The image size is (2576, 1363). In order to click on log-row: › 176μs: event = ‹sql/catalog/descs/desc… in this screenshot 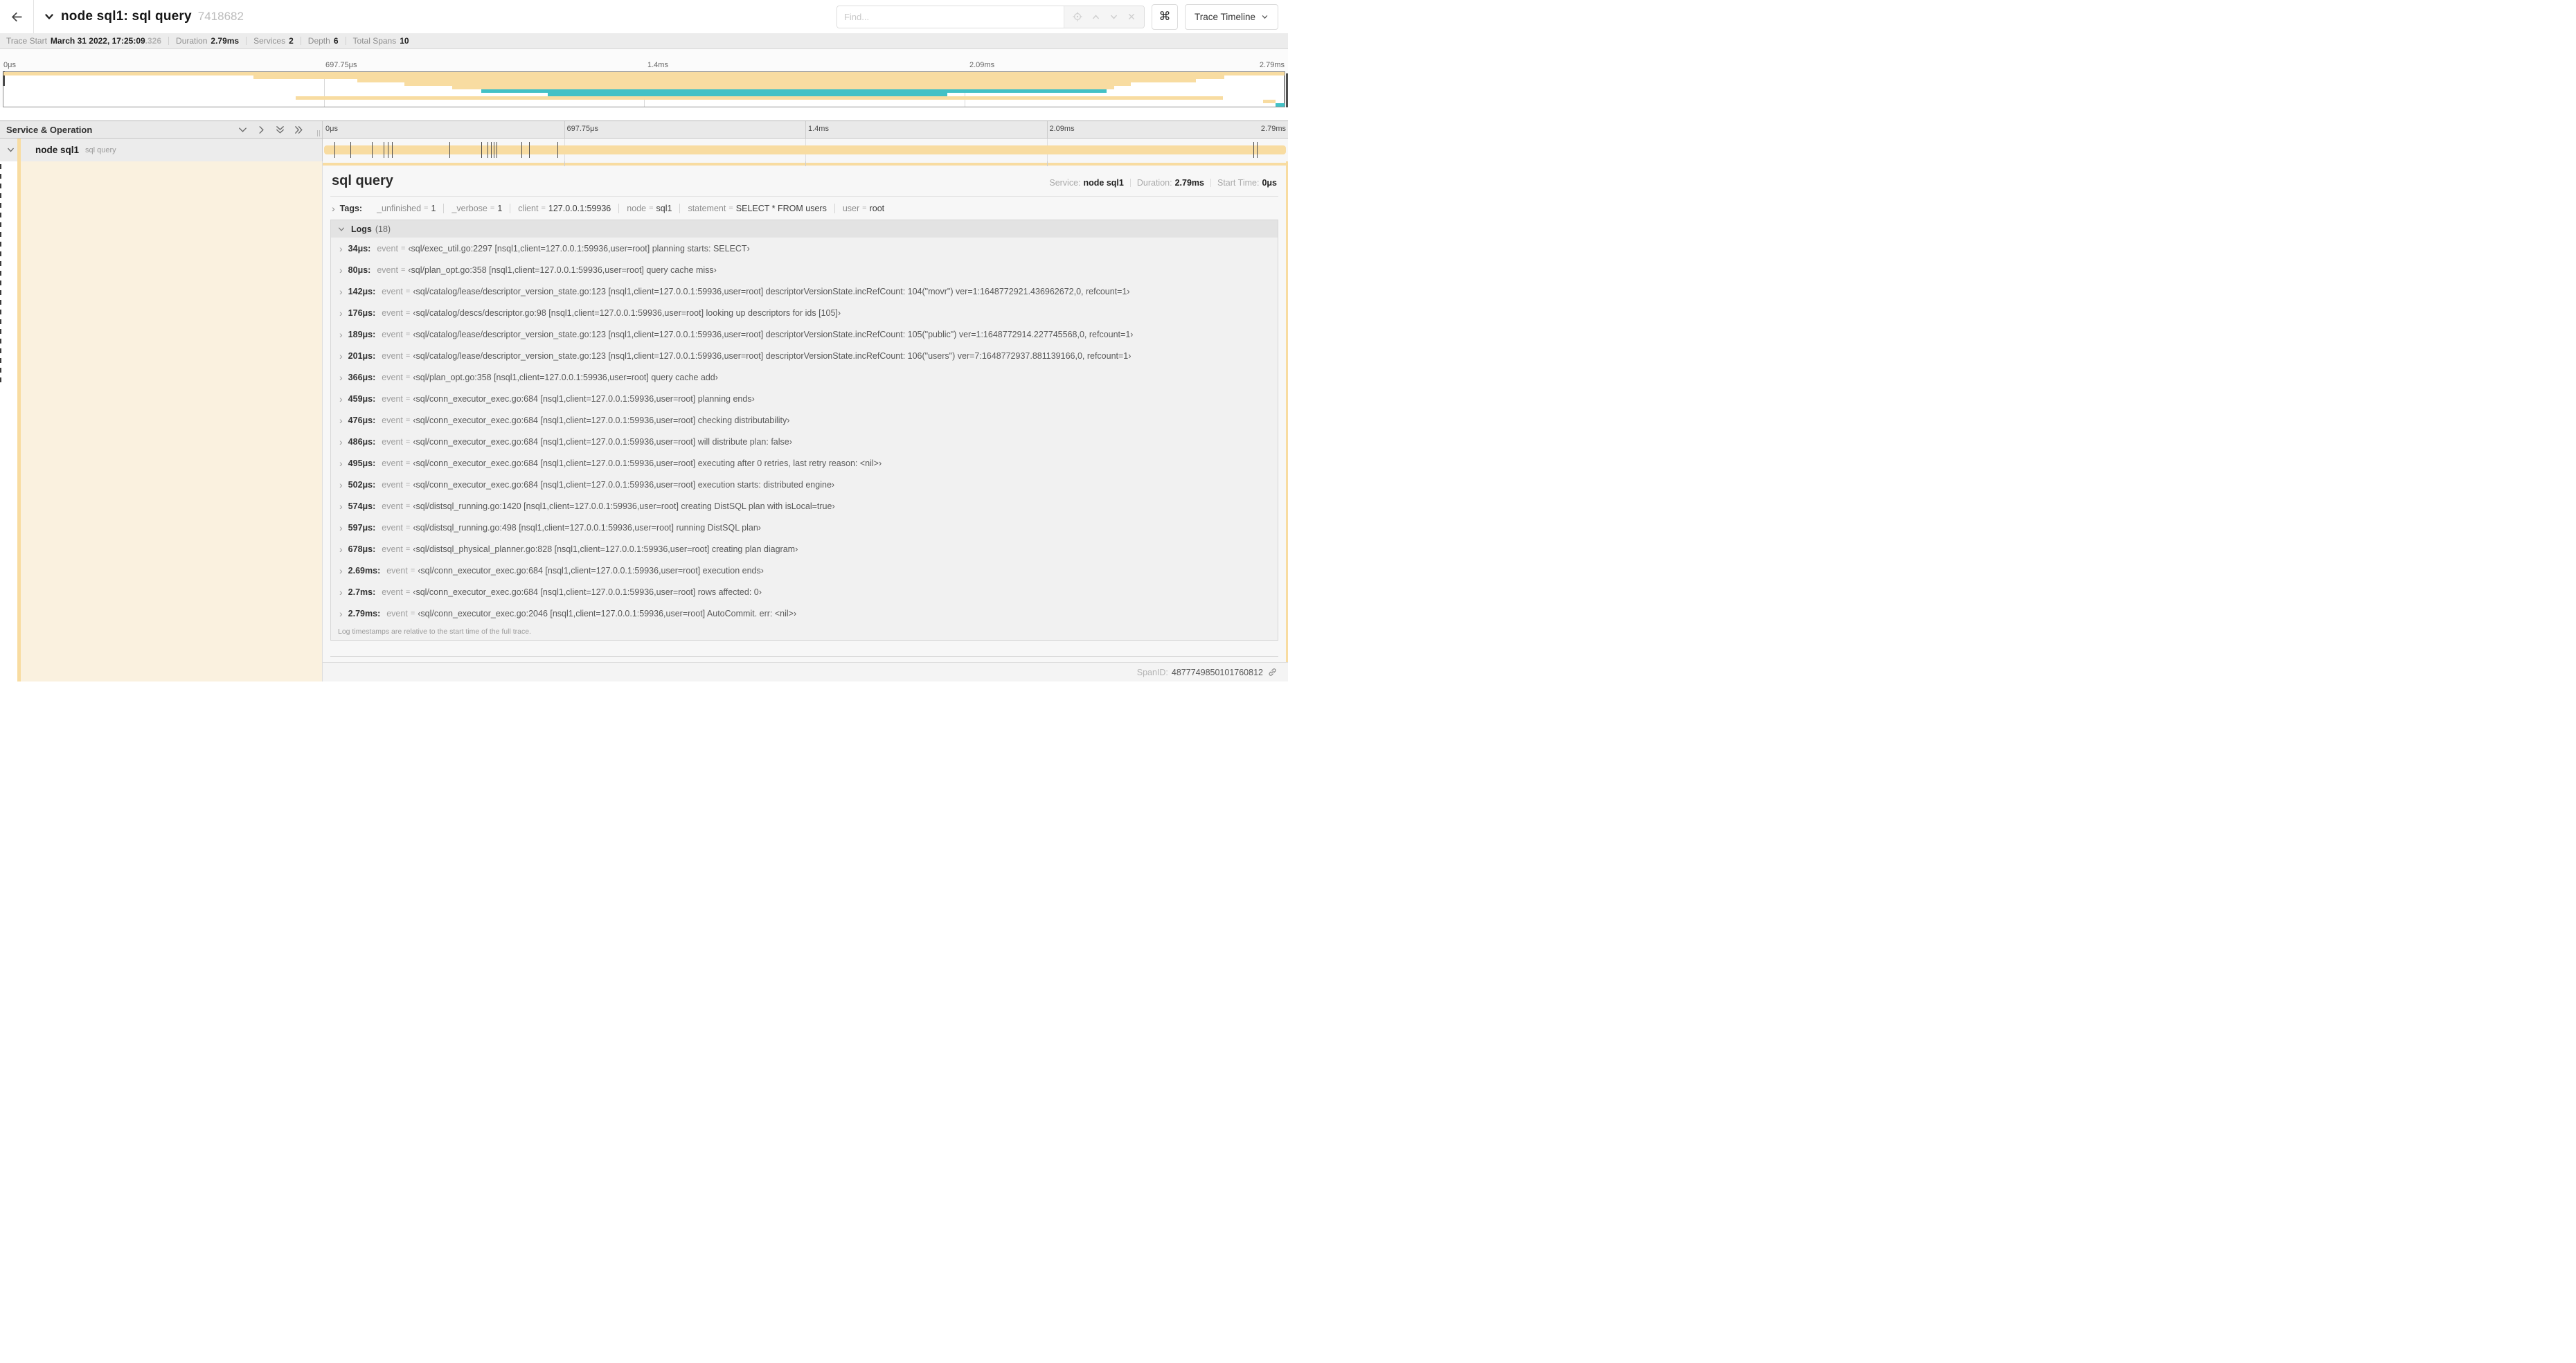, I will do `click(804, 312)`.